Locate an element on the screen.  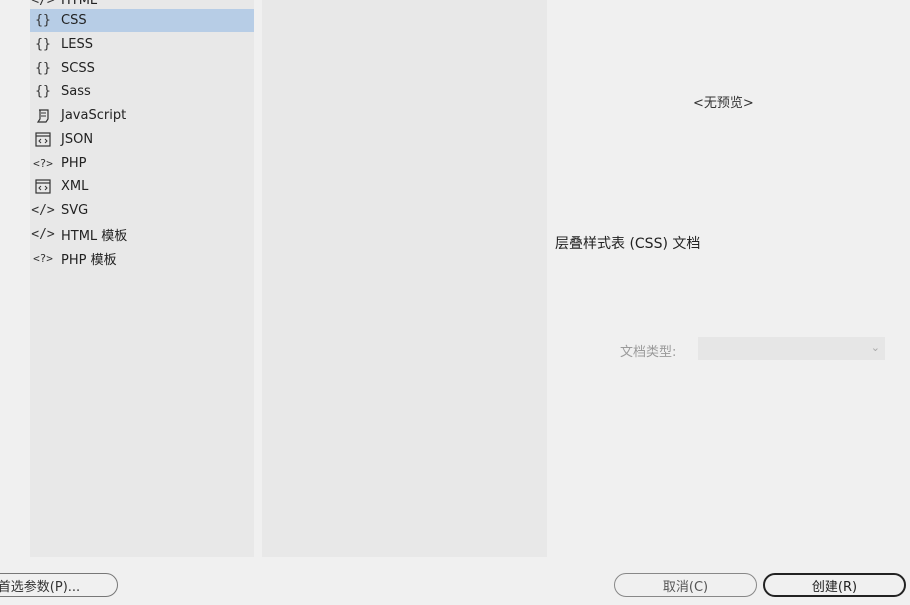
list-item-php: <?> PHP is located at coordinates (142, 163).